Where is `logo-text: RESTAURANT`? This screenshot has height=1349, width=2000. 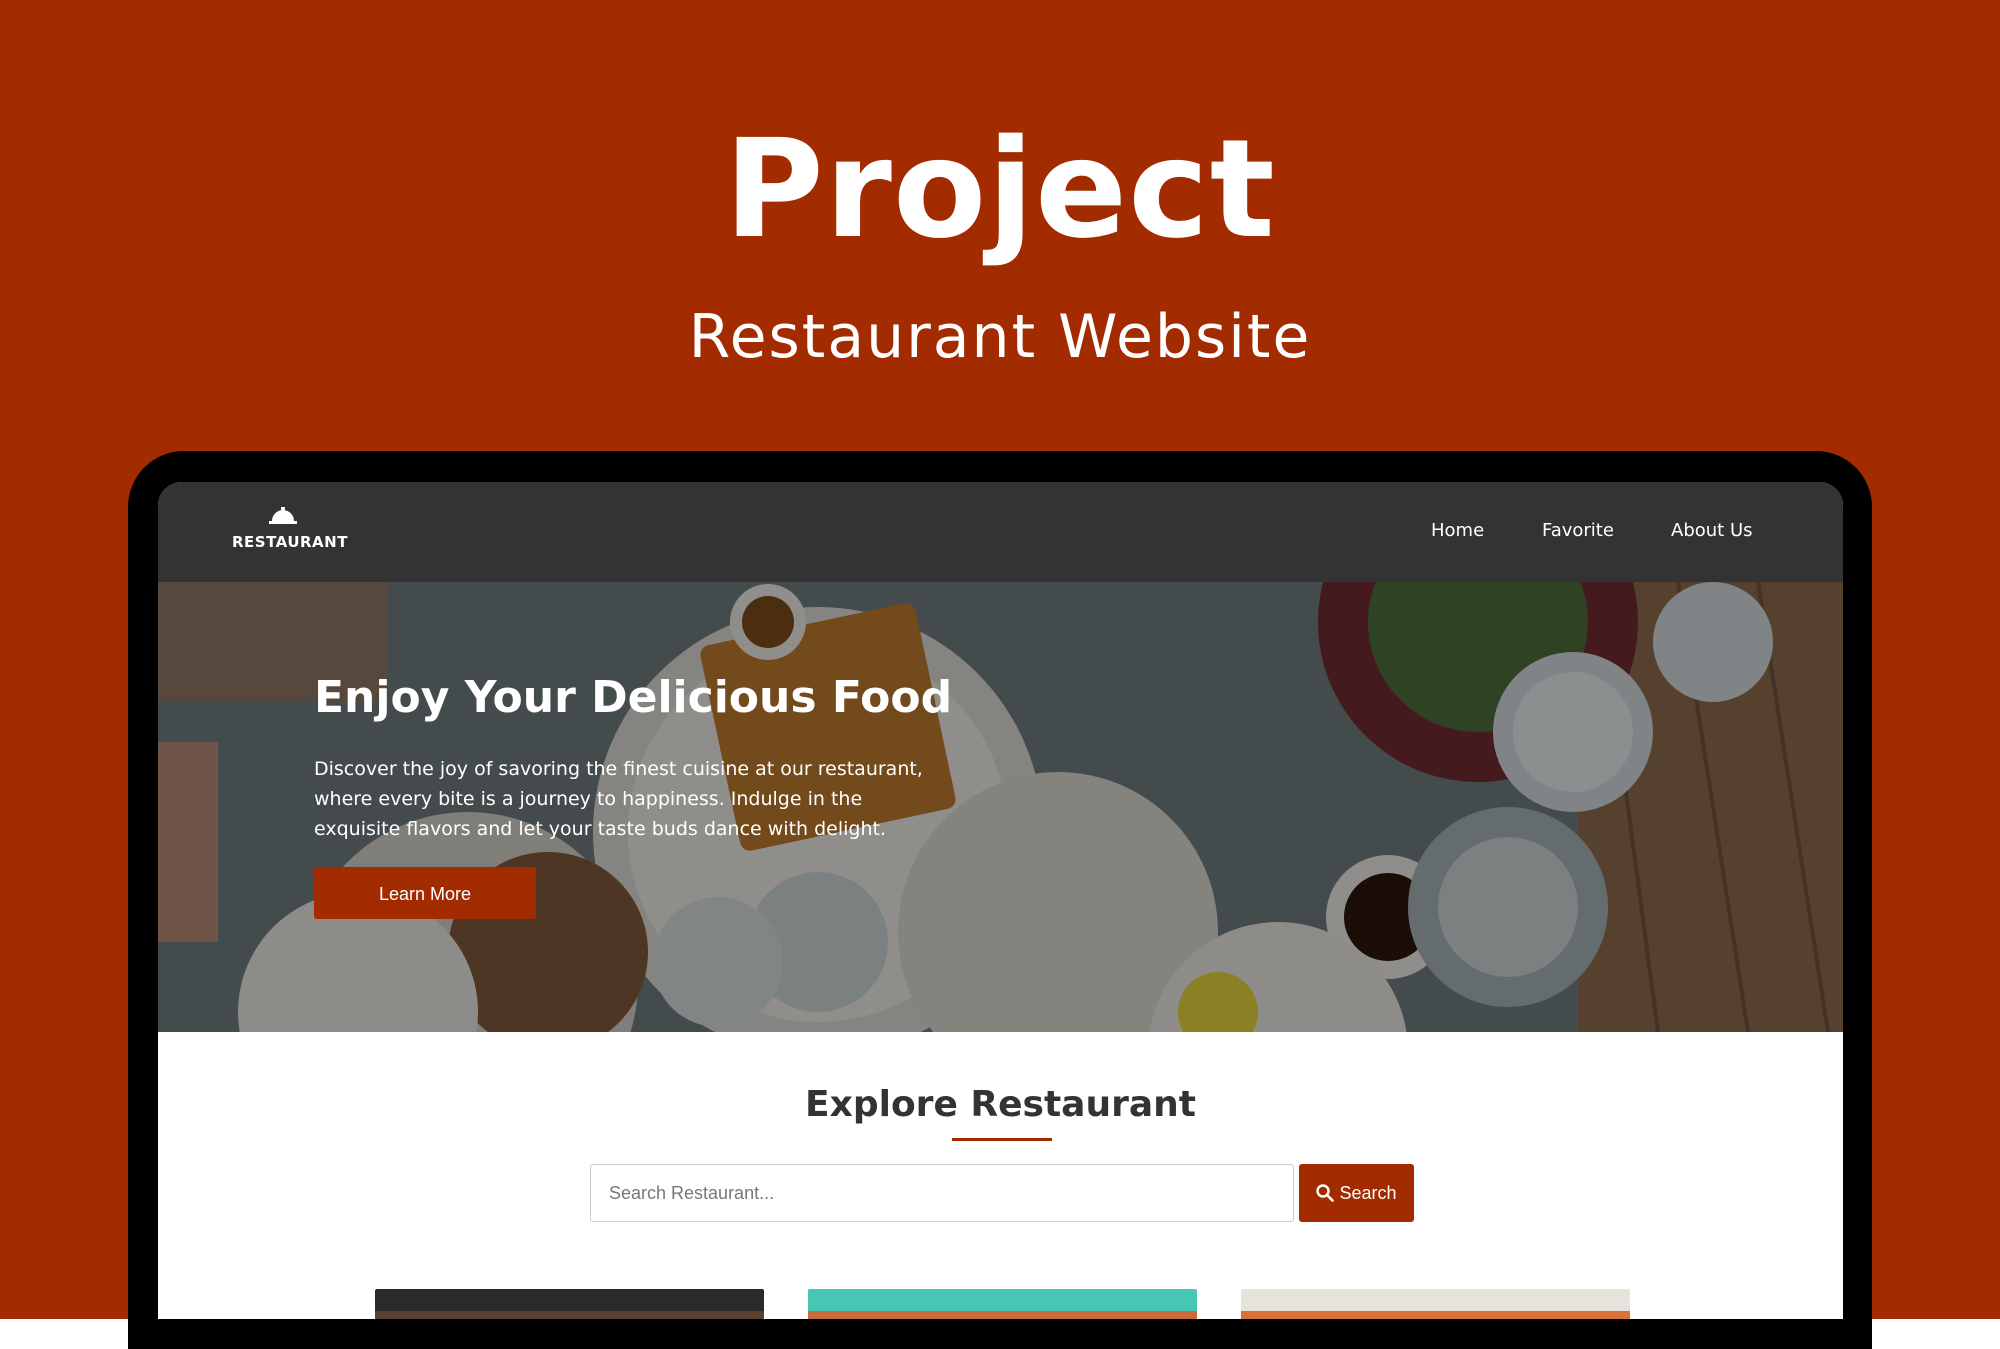 logo-text: RESTAURANT is located at coordinates (290, 542).